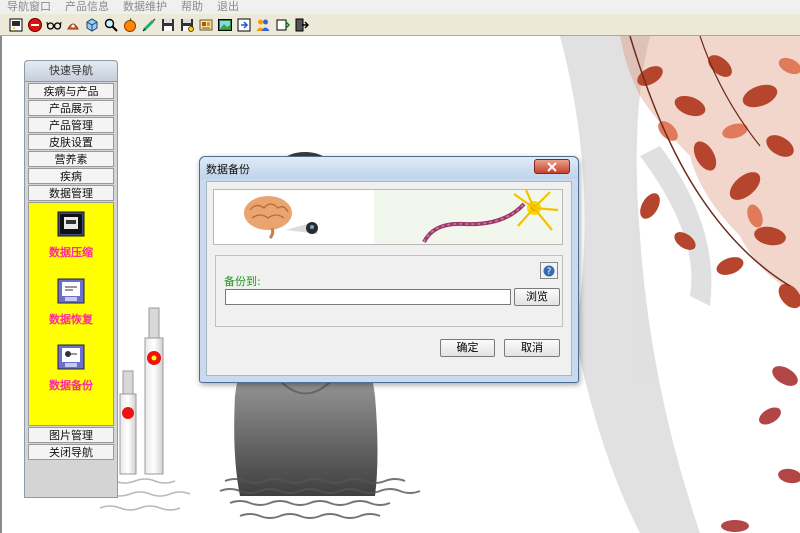 The height and width of the screenshot is (533, 800). Describe the element at coordinates (388, 217) in the screenshot. I see `dialog-banner-image` at that location.